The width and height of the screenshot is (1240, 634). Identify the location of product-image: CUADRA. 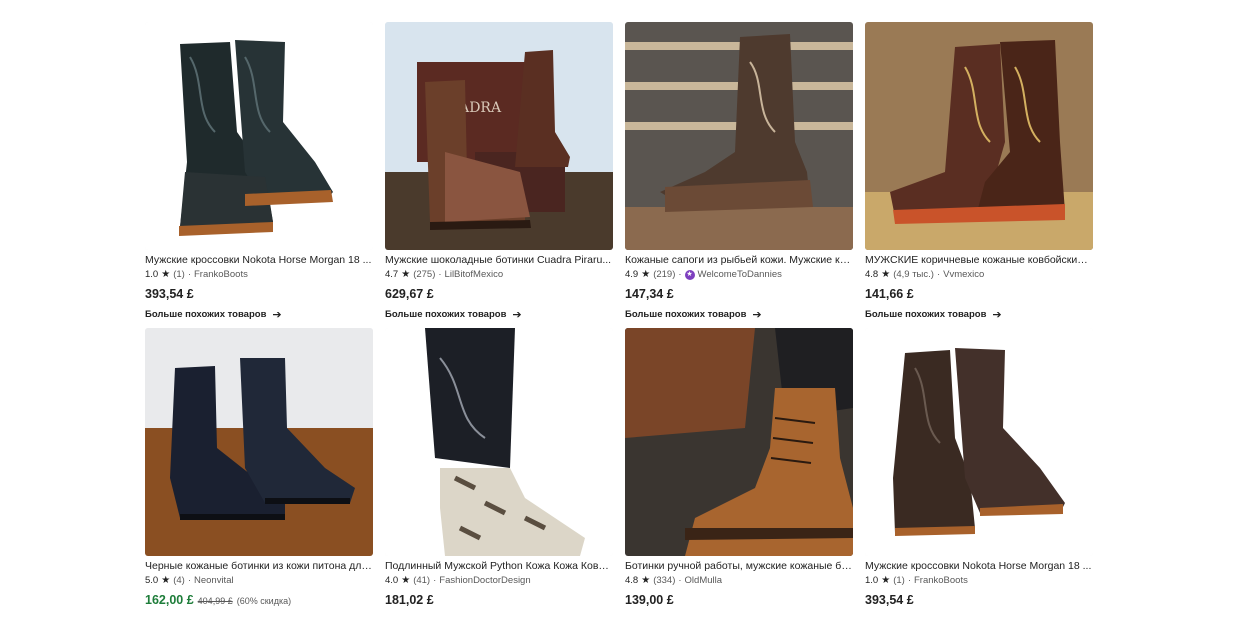
(499, 136).